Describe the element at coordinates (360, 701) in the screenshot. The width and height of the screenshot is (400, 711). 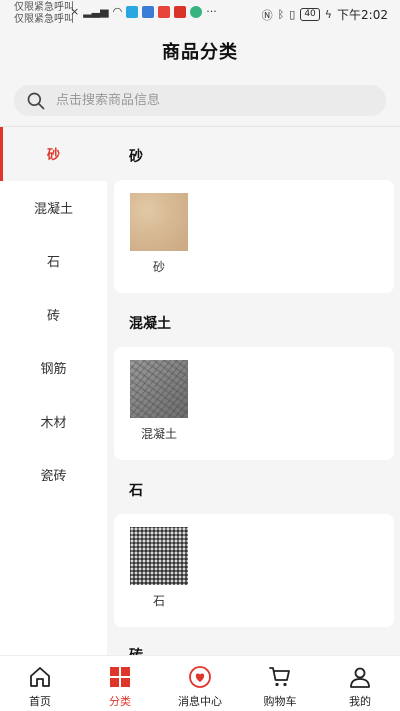
I see `nav-label: 我的` at that location.